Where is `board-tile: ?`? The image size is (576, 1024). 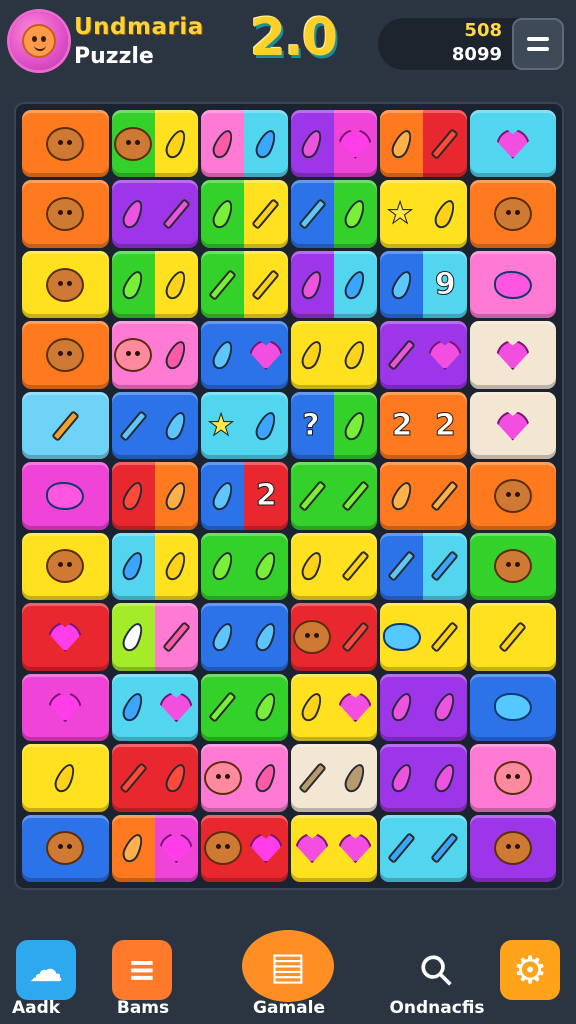 board-tile: ? is located at coordinates (312, 425).